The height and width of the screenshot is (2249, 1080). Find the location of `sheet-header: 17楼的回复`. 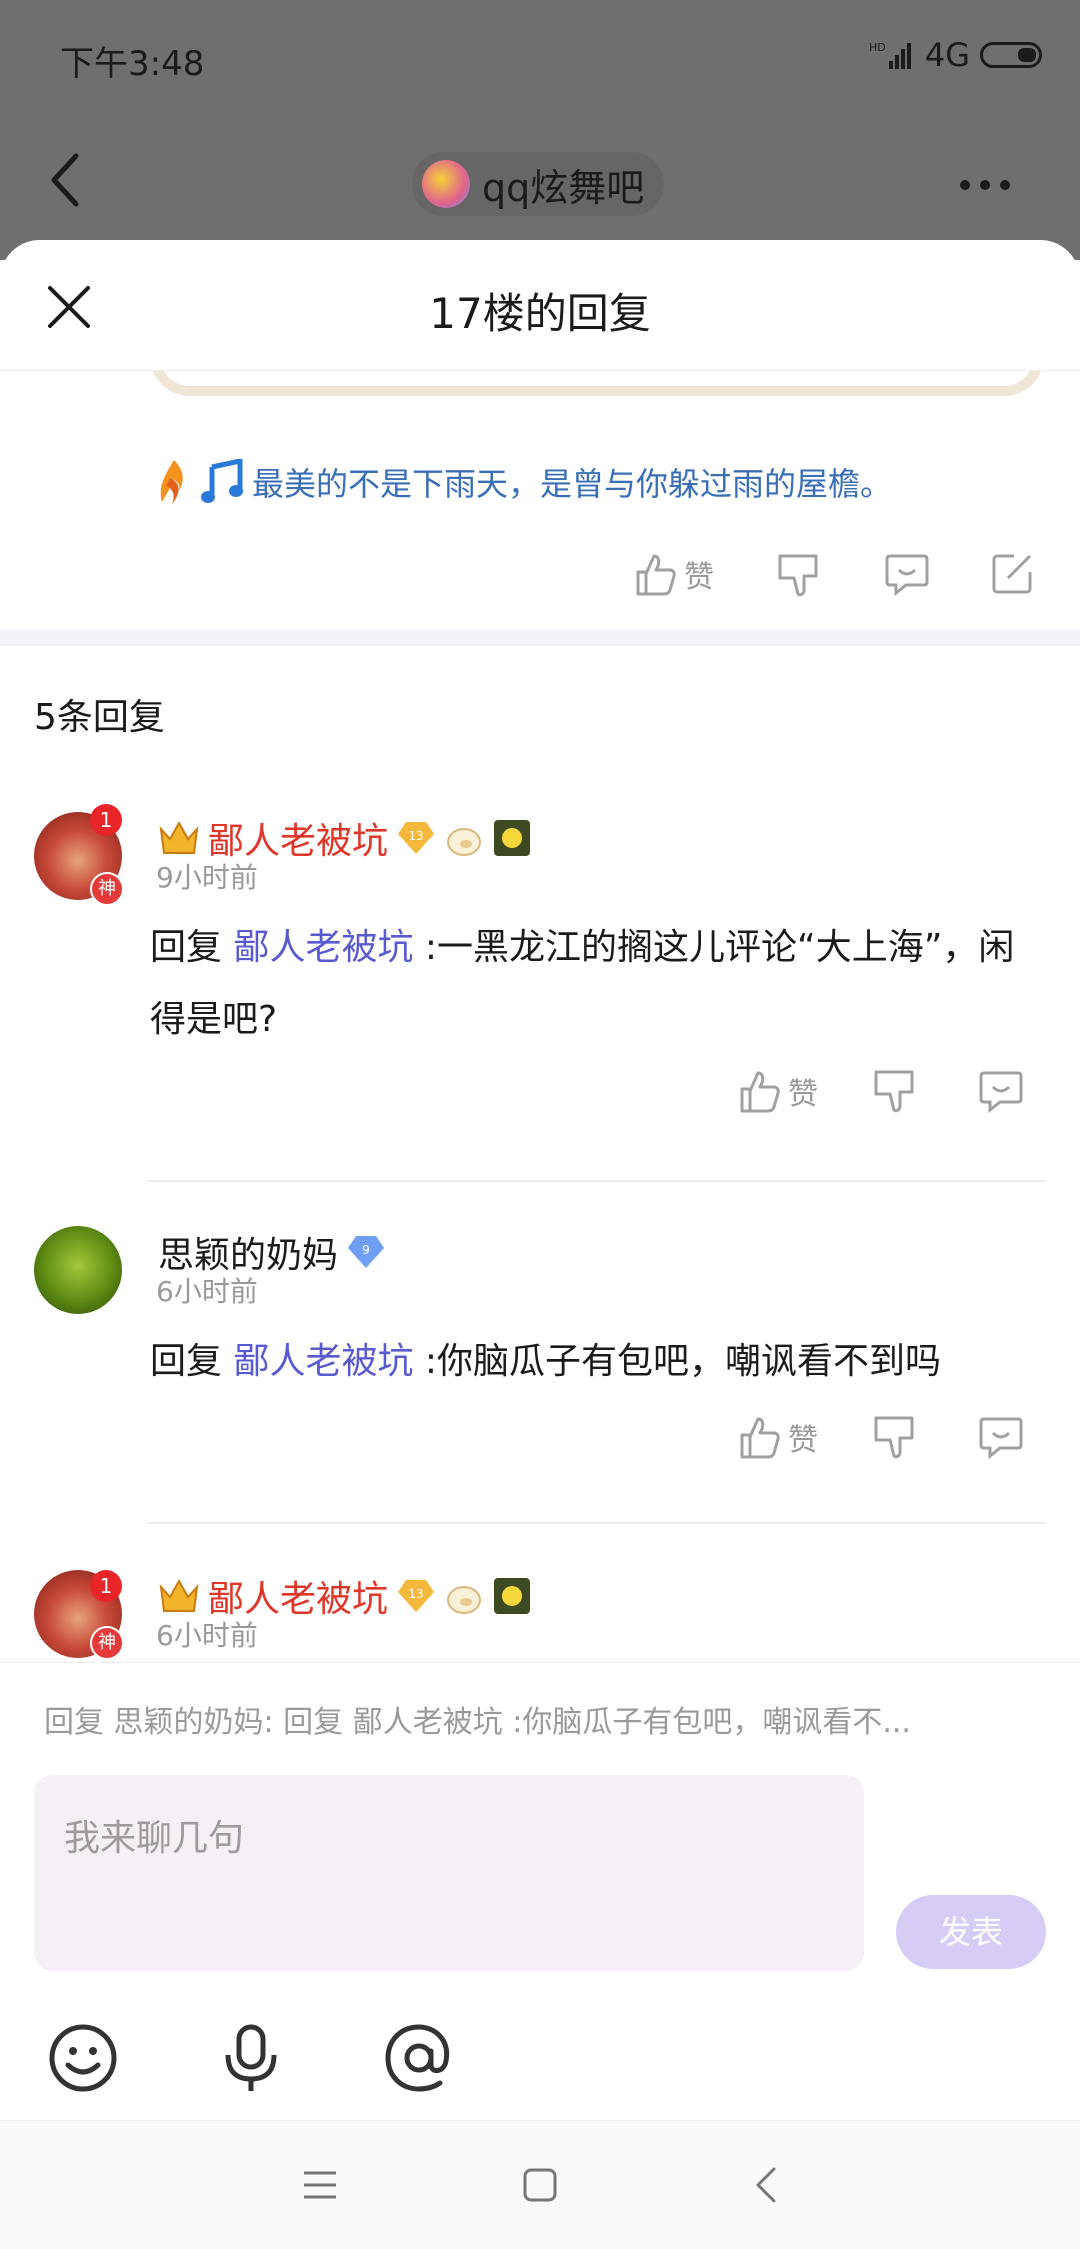

sheet-header: 17楼的回复 is located at coordinates (540, 305).